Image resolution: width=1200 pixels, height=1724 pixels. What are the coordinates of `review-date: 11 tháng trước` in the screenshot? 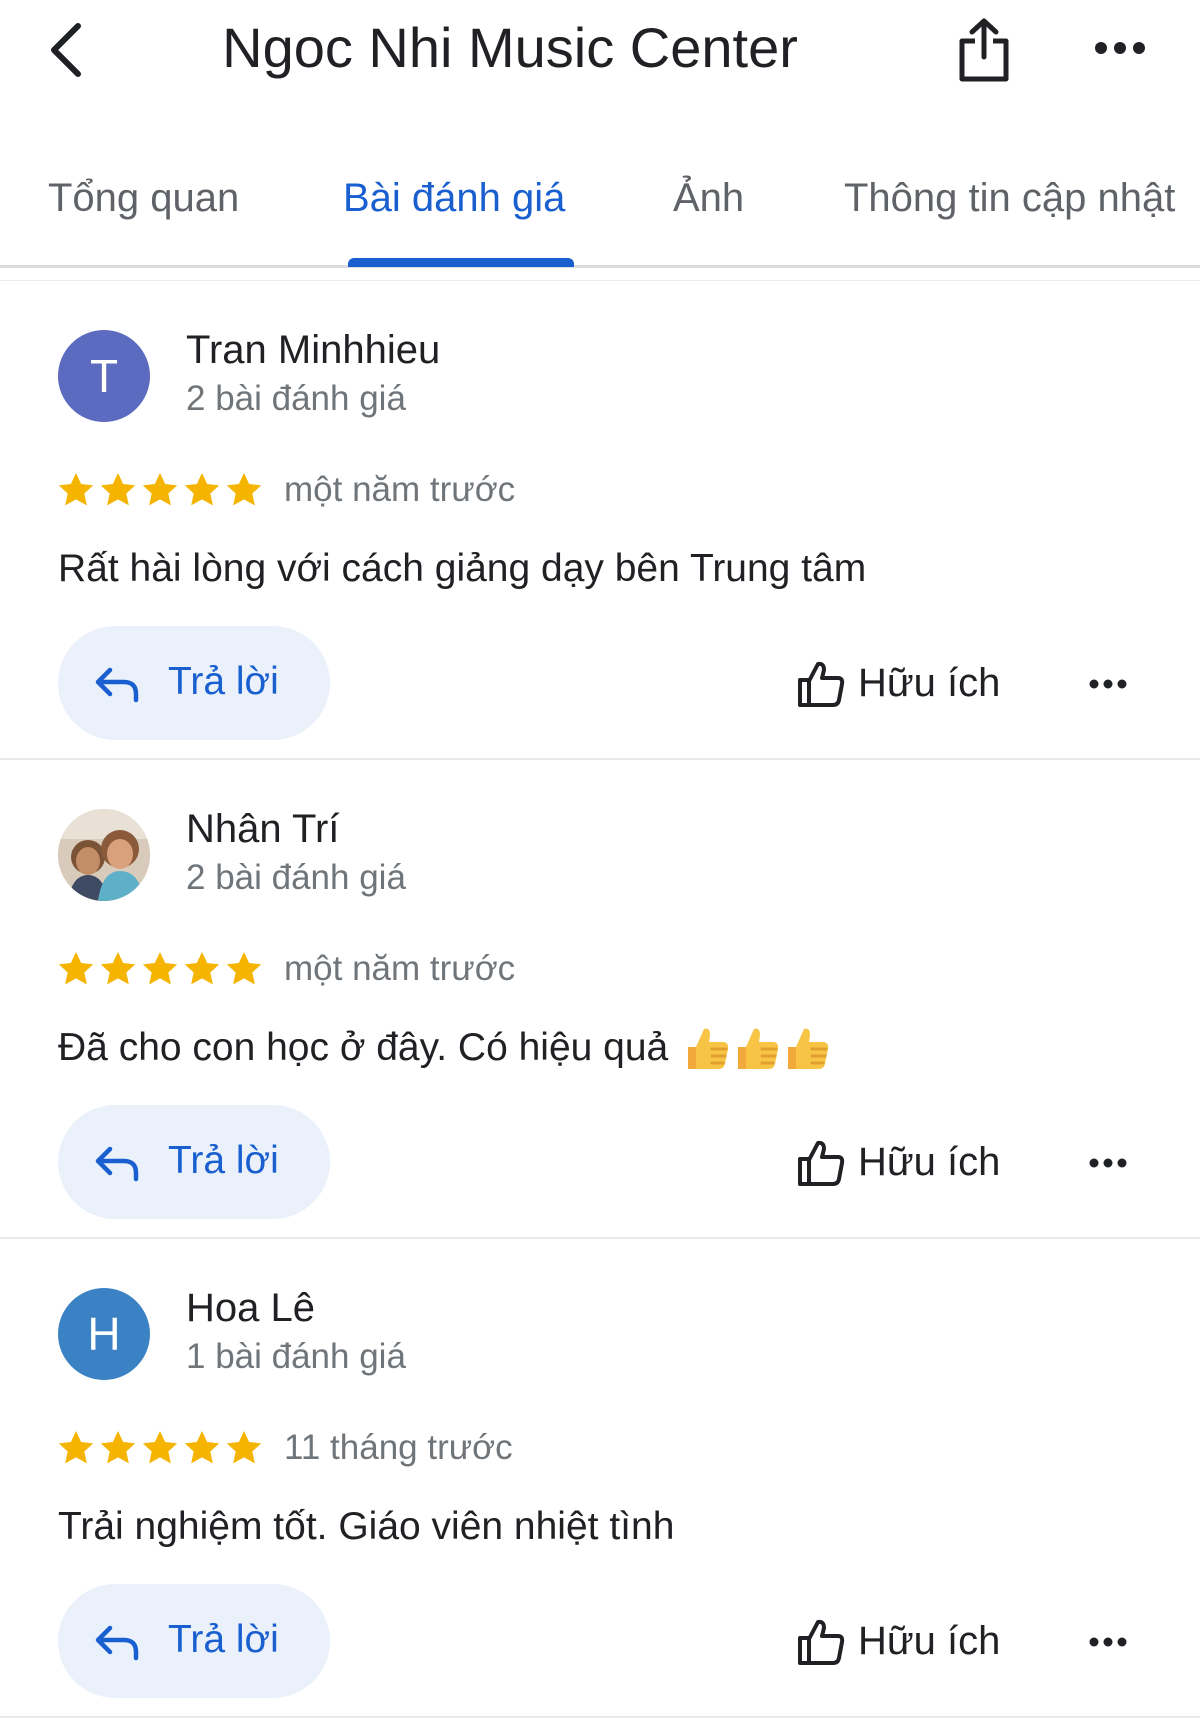 It's located at (398, 1447).